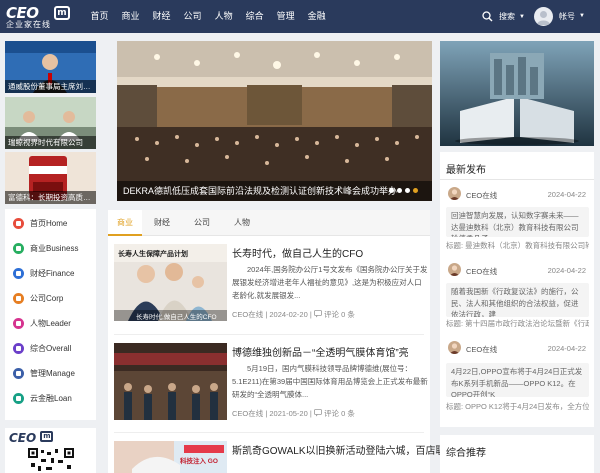  Describe the element at coordinates (269, 223) in the screenshot. I see `category-tabs: 商业 财经 公司 人物` at that location.